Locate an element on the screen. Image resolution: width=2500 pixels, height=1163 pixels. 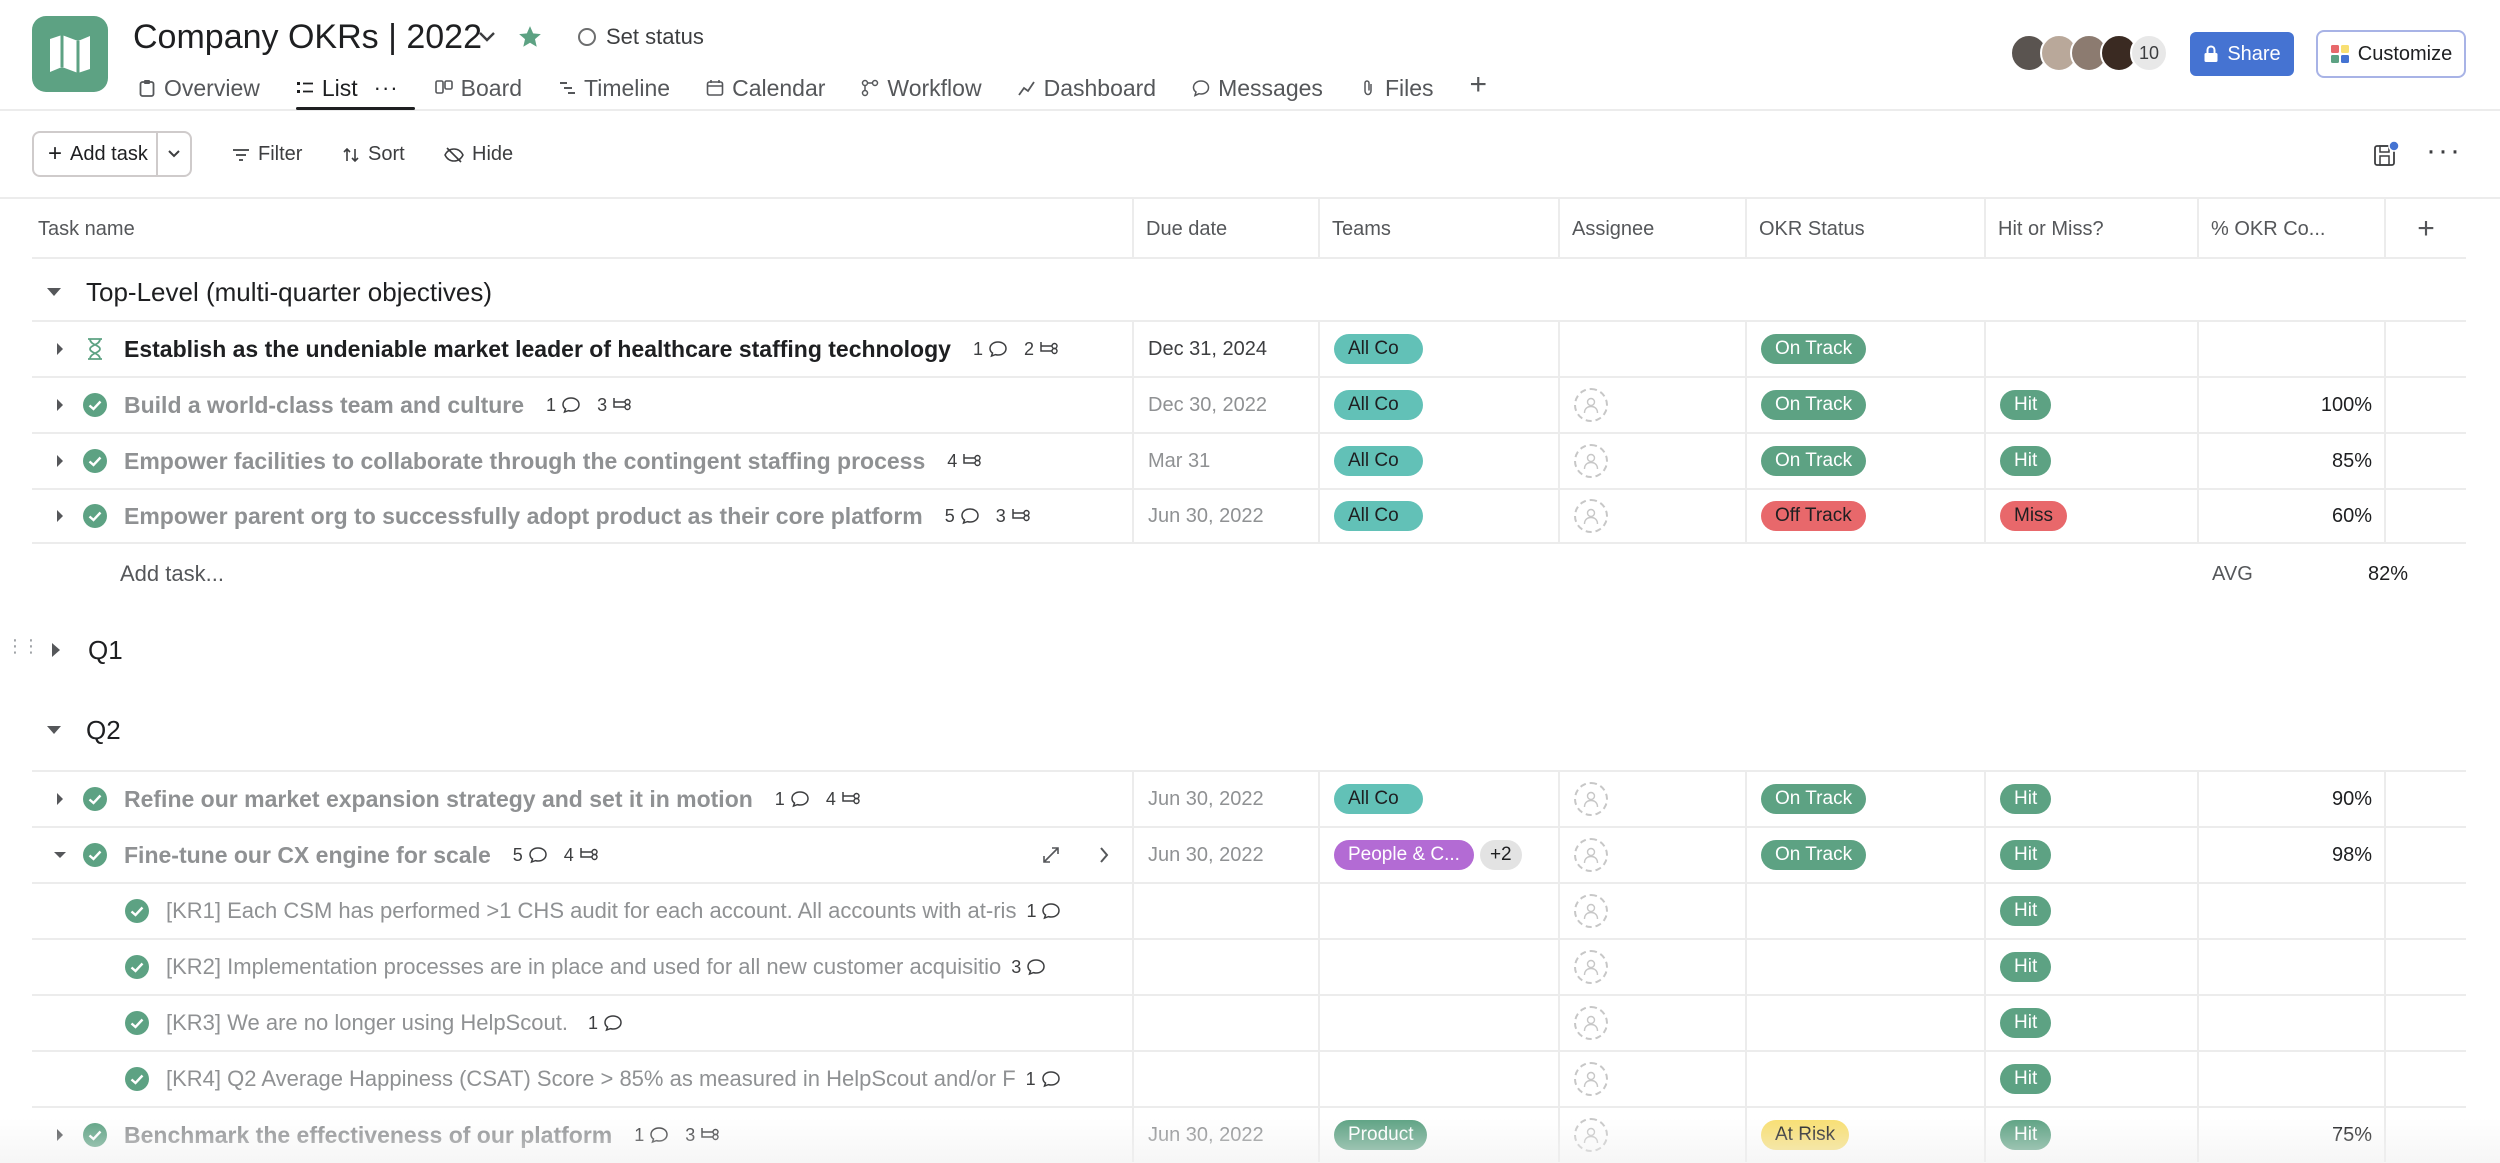
okr-status-cell is located at coordinates (1866, 1079).